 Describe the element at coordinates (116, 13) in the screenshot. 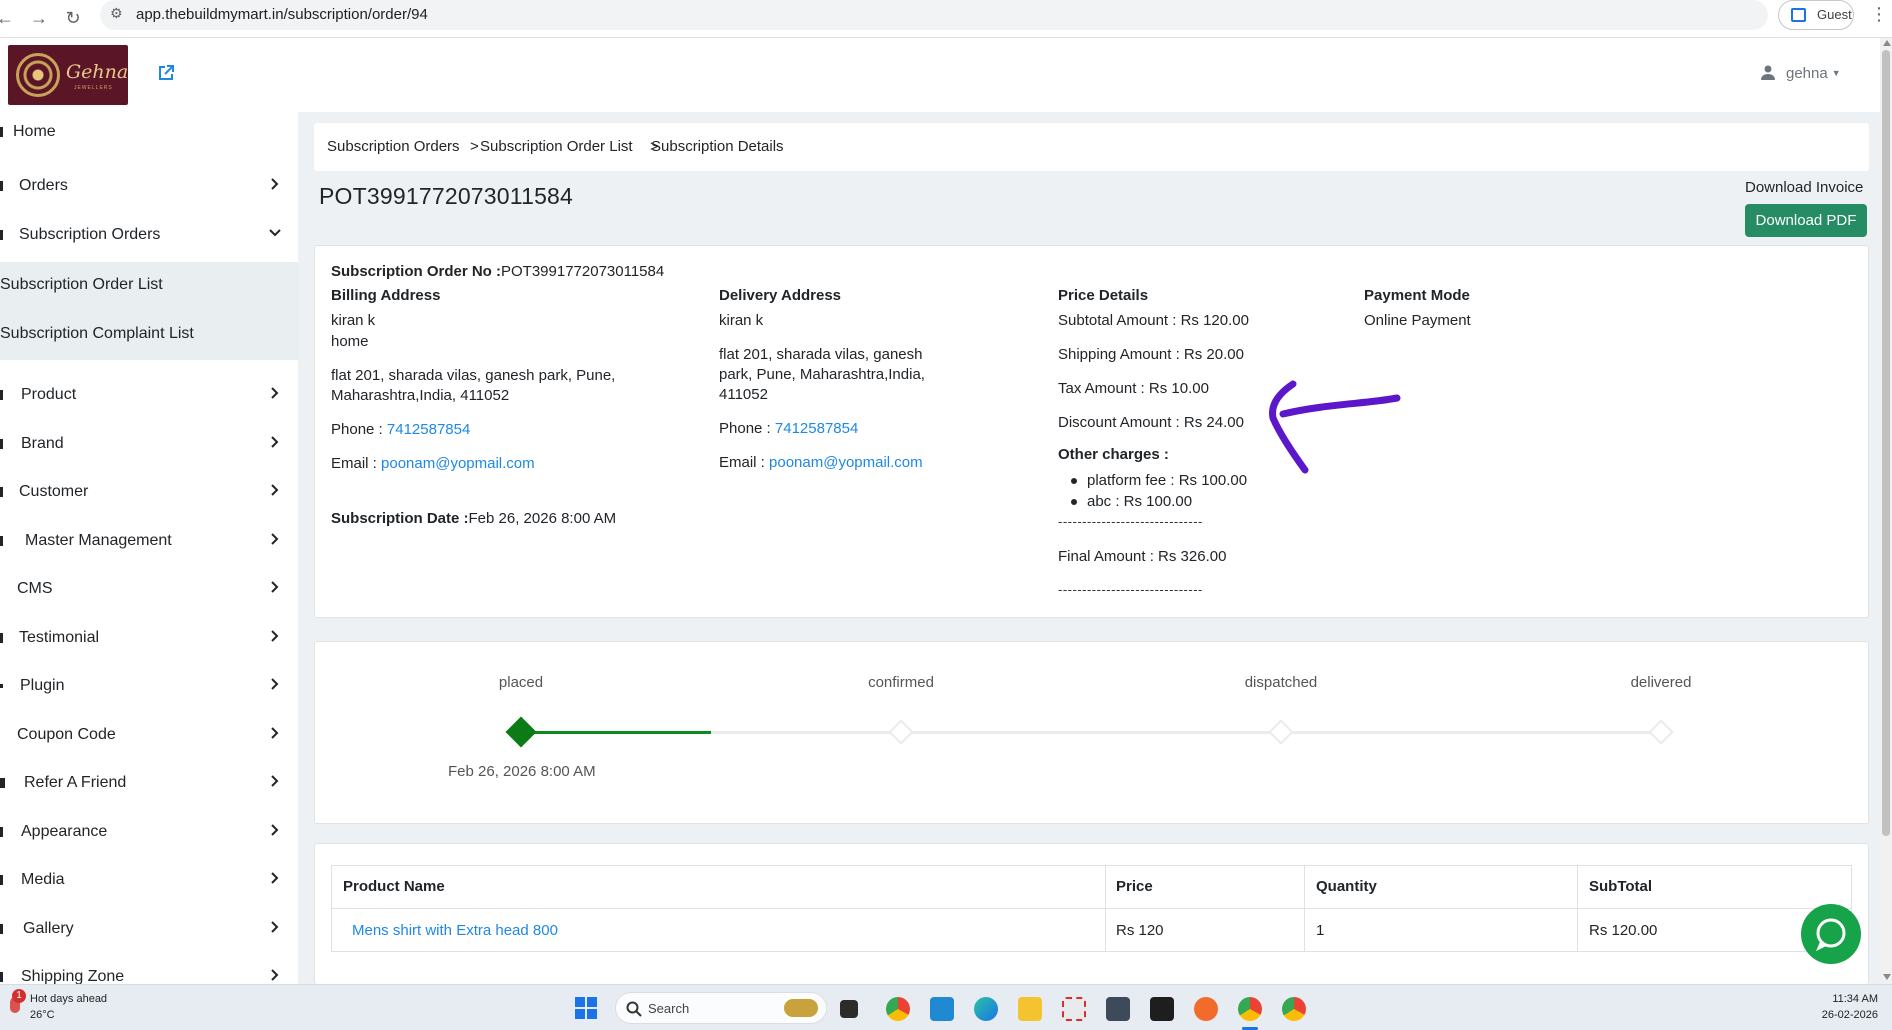

I see `site-settings-icon: ⚙` at that location.